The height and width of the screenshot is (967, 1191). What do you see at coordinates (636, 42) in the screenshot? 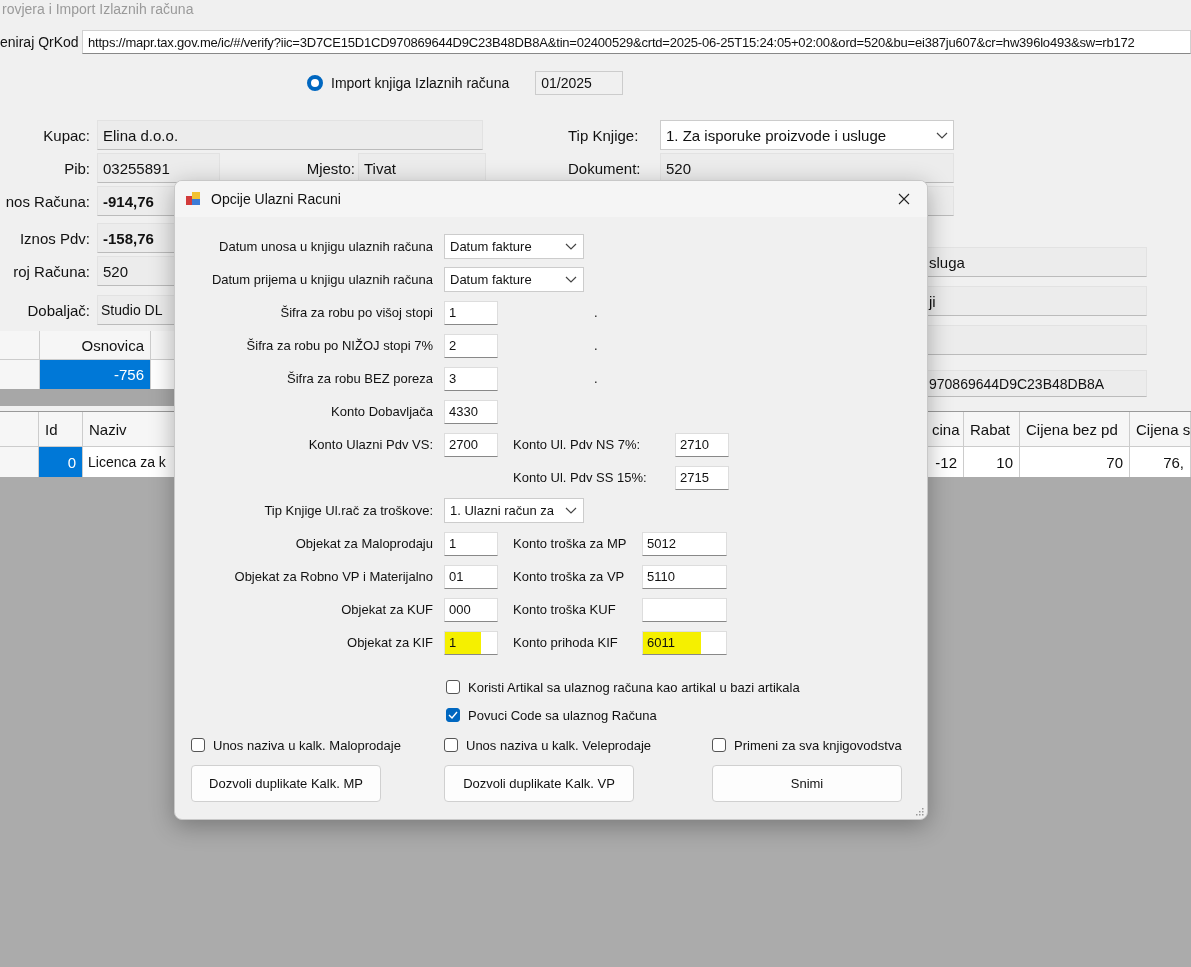
I see `url-field: https://mapr.tax.gov.me/ic/#/verify?iic=3D7CE15D1CD970869644D9C23B48DB8A&tin=02400529&crtd=2025-06-25T15:24:05+02:00&ord=520&bu=ei387ju607&cr=hw396lo493&sw=rb172` at bounding box center [636, 42].